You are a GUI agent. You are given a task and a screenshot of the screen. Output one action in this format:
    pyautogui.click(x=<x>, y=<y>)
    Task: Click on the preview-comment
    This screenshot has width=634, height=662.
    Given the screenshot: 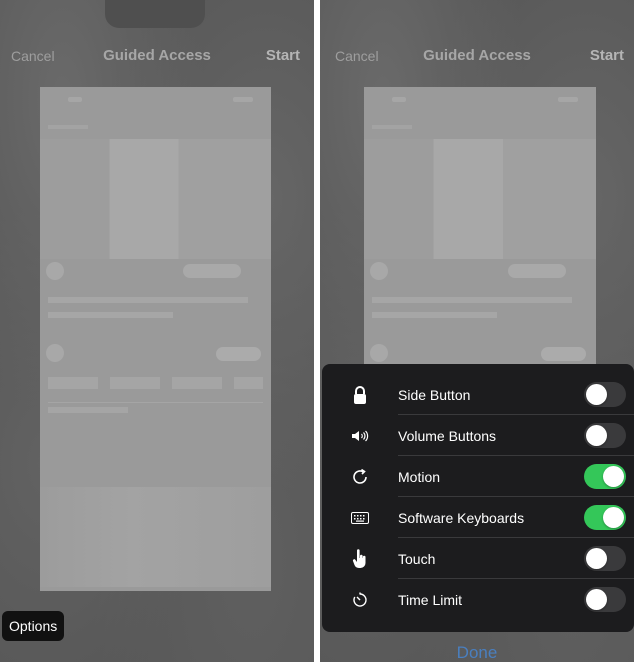 What is the action you would take?
    pyautogui.click(x=88, y=410)
    